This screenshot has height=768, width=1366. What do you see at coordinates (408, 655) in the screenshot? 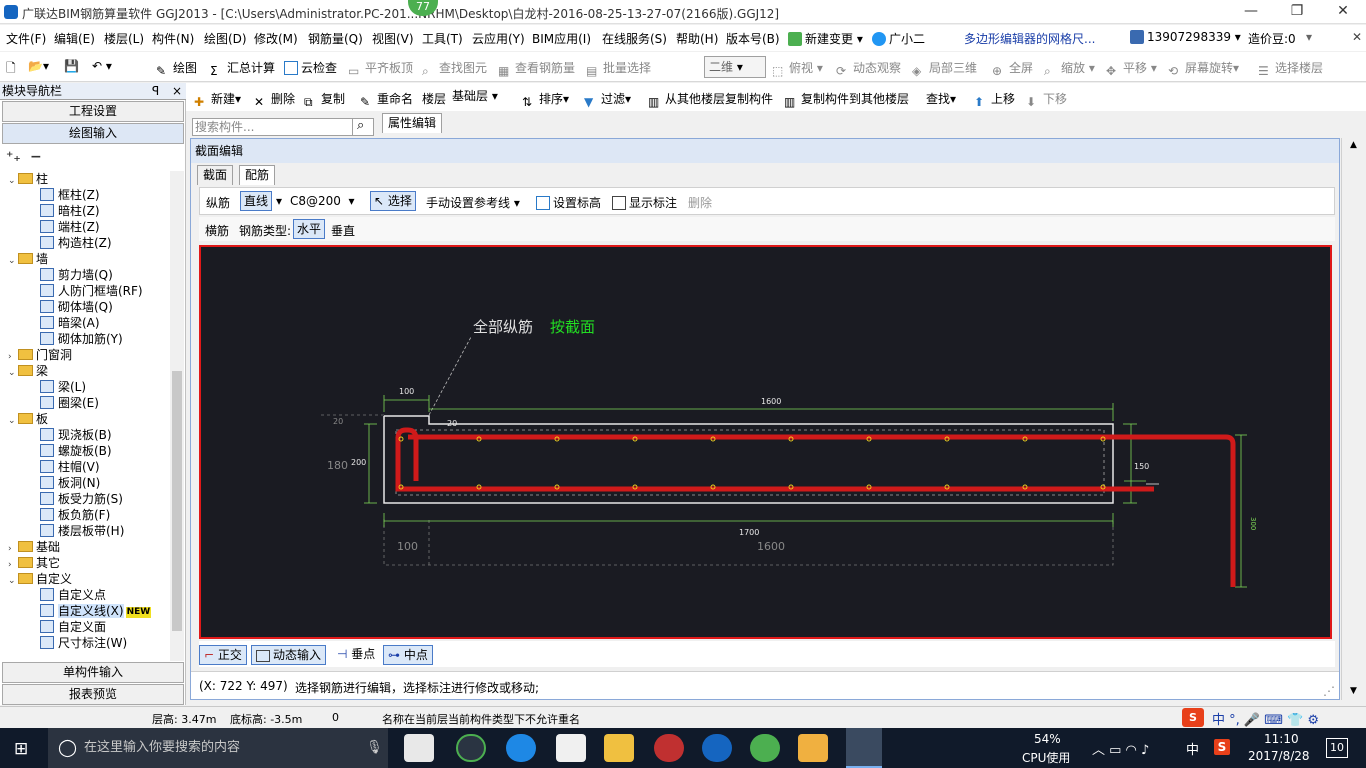
I see `midpoint-snap: ⊶ 中点` at bounding box center [408, 655].